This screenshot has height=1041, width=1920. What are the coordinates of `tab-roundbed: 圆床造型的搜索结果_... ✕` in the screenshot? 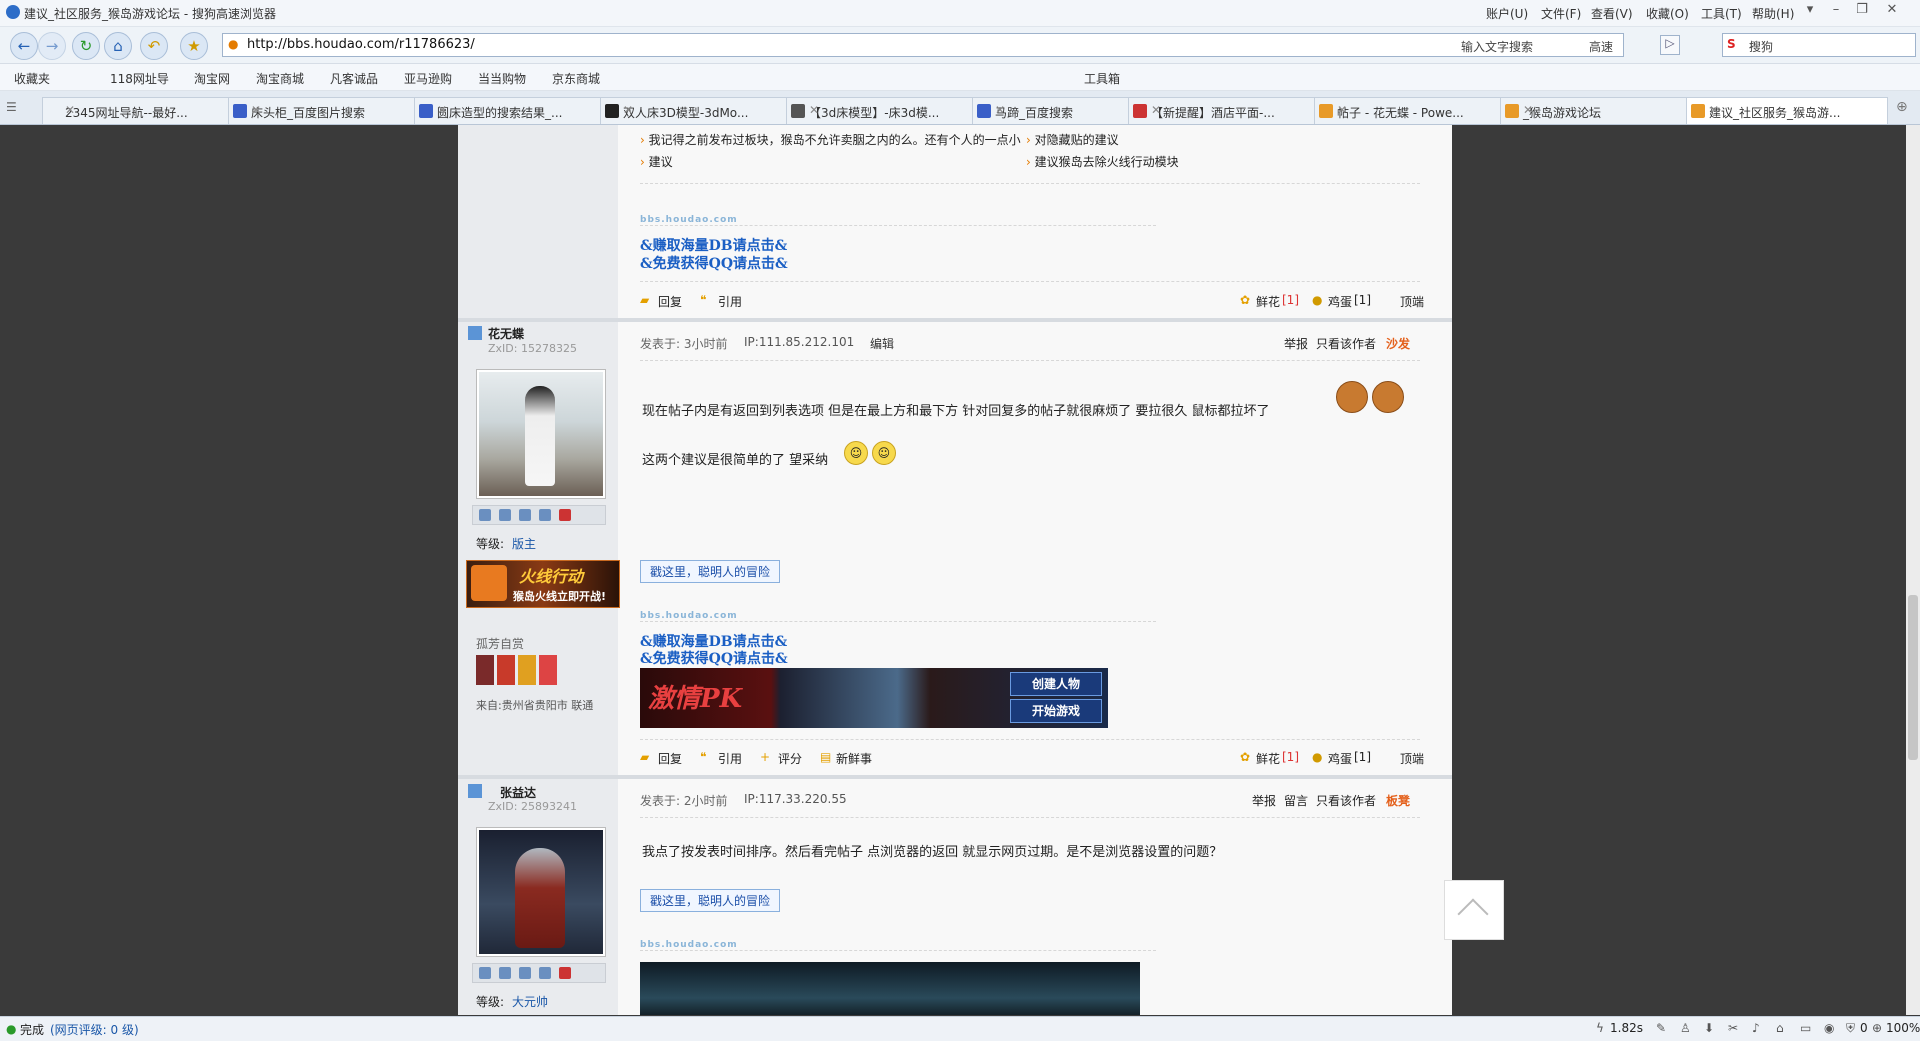 It's located at (507, 110).